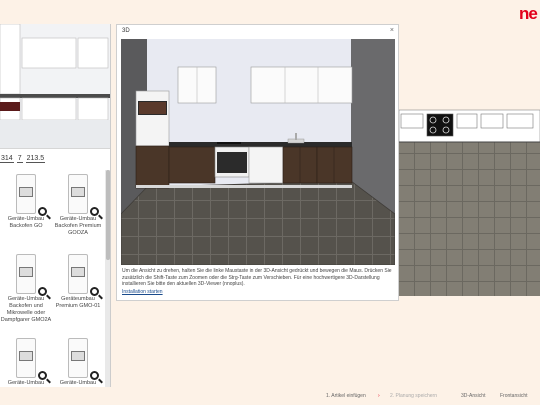 The width and height of the screenshot is (540, 405). Describe the element at coordinates (514, 396) in the screenshot. I see `front-view-button: Frontansicht` at that location.